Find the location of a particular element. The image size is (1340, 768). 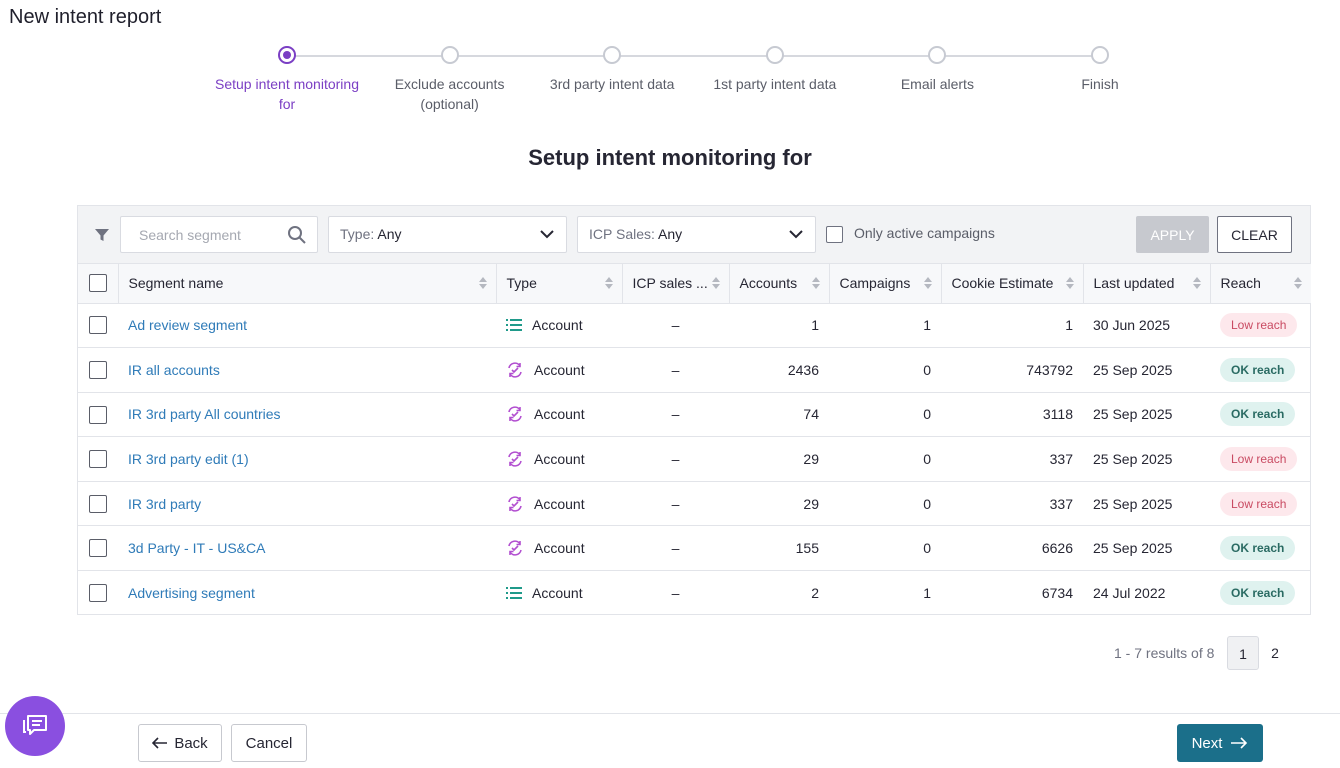

clear-button: CLEAR is located at coordinates (1254, 234).